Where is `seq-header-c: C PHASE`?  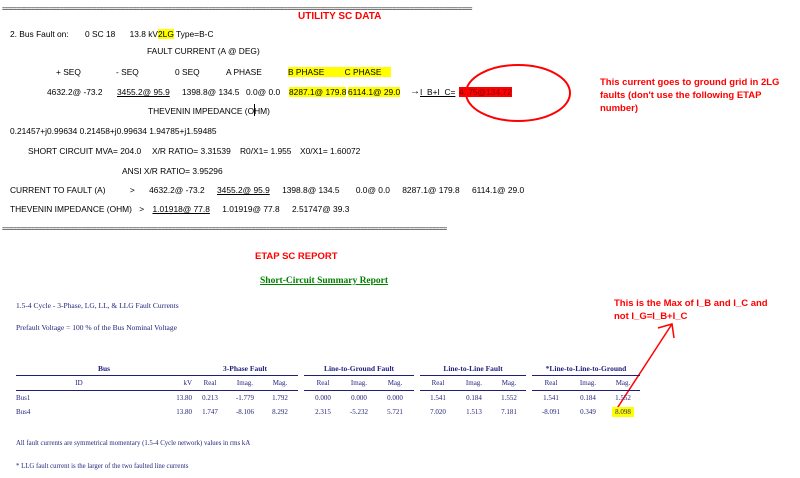
seq-header-c: C PHASE is located at coordinates (363, 72).